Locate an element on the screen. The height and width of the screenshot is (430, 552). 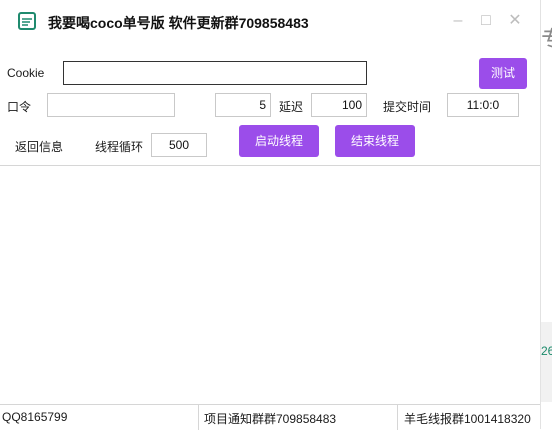
maximize-button: □ is located at coordinates (486, 21).